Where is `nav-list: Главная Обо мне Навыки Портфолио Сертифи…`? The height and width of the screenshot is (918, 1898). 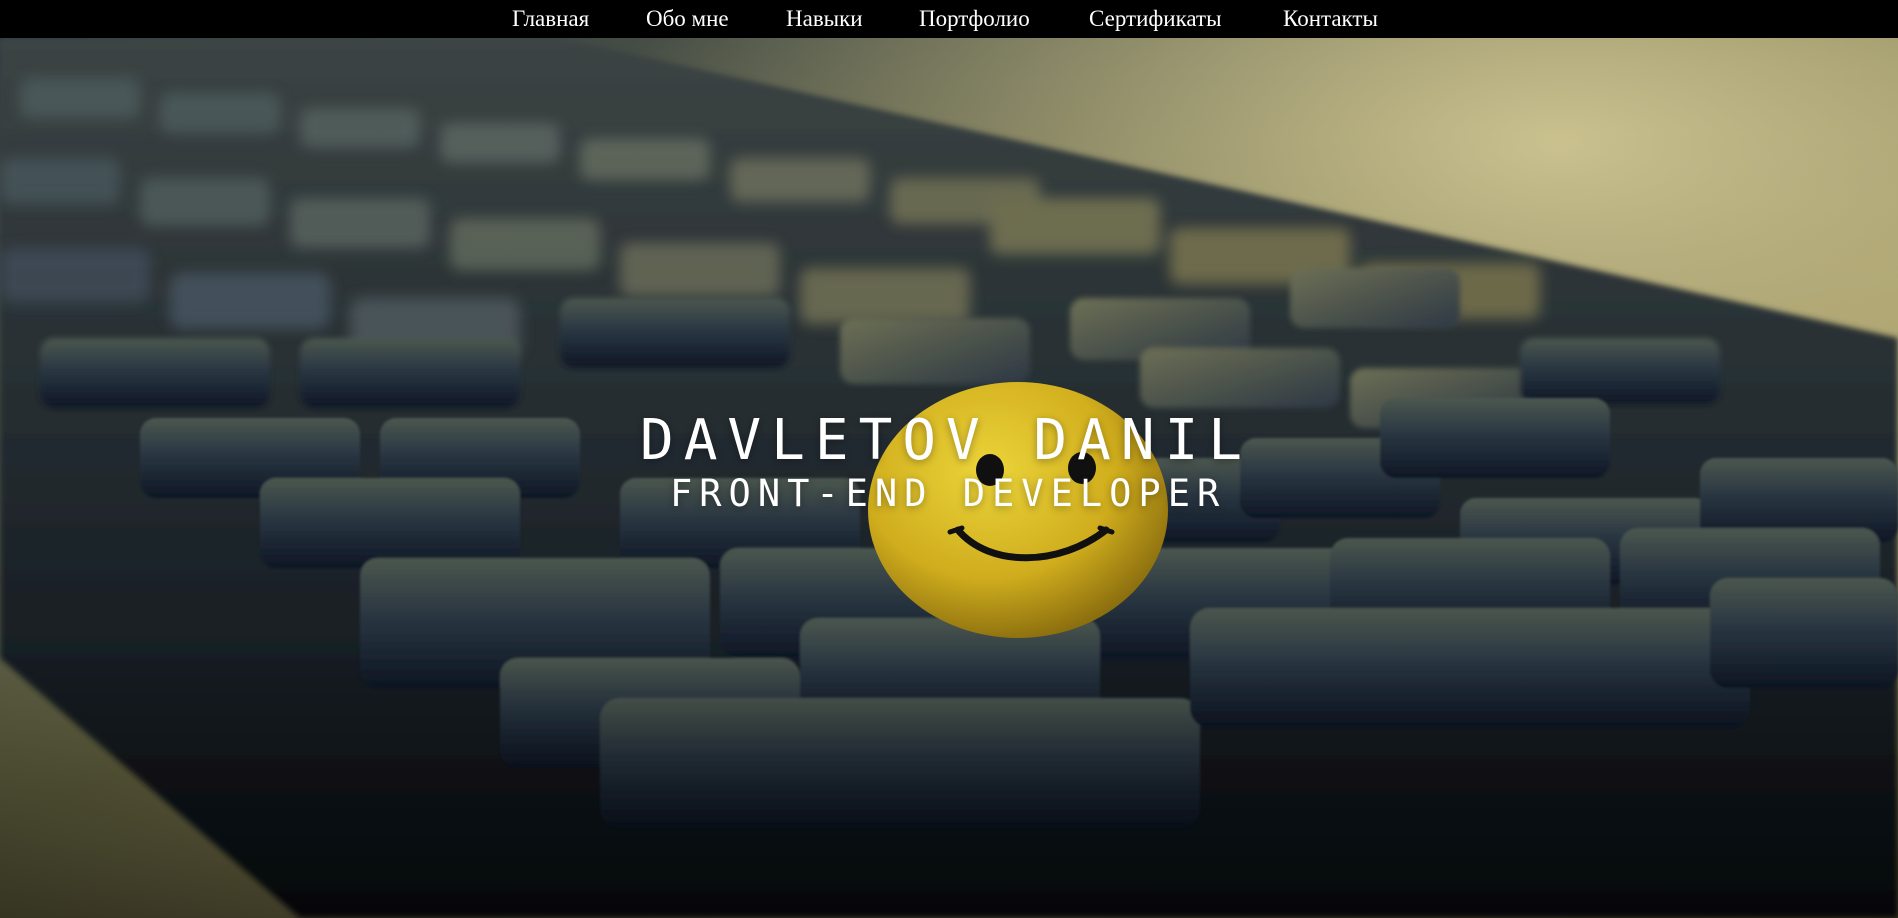
nav-list: Главная Обо мне Навыки Портфолио Сертифи… is located at coordinates (949, 19).